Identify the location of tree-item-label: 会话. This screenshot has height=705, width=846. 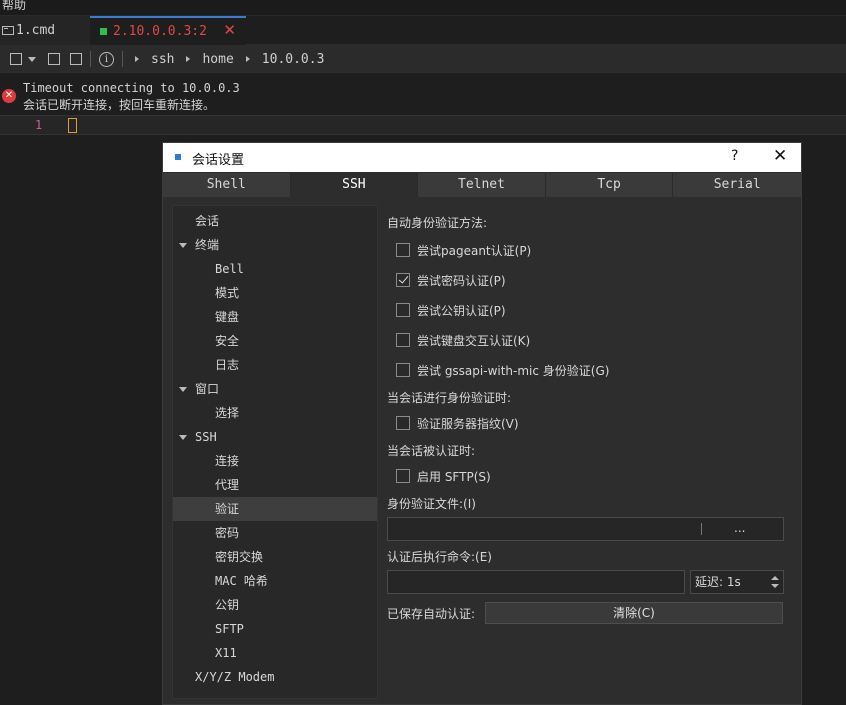
(207, 221).